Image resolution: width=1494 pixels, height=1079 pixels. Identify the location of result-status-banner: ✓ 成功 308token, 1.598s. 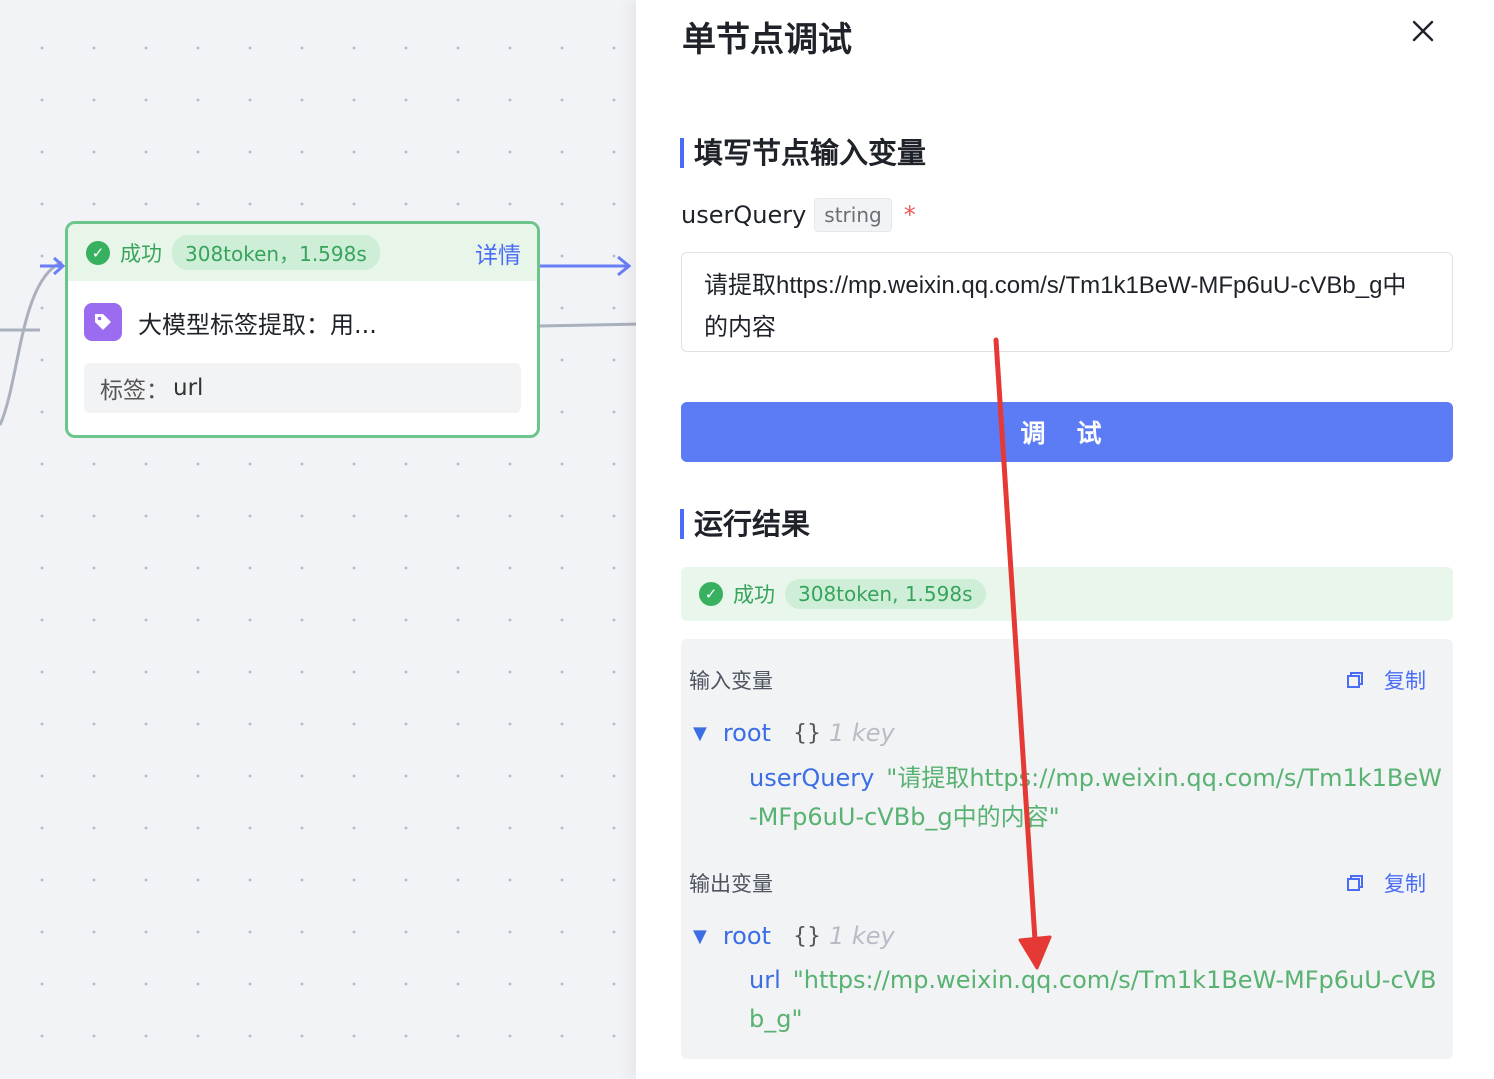
(1067, 594).